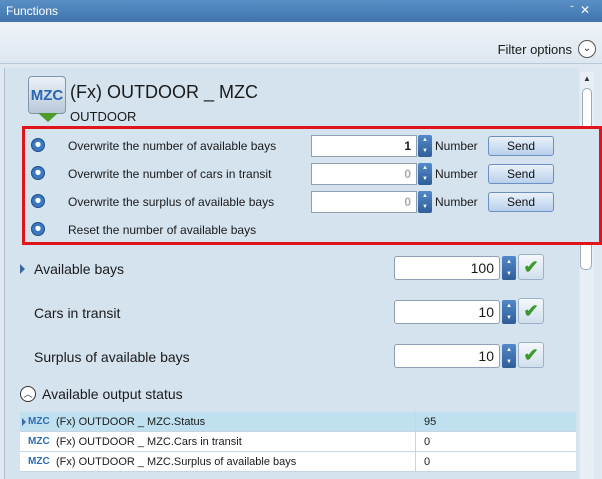 This screenshot has width=602, height=479. I want to click on window-title: Functions, so click(32, 11).